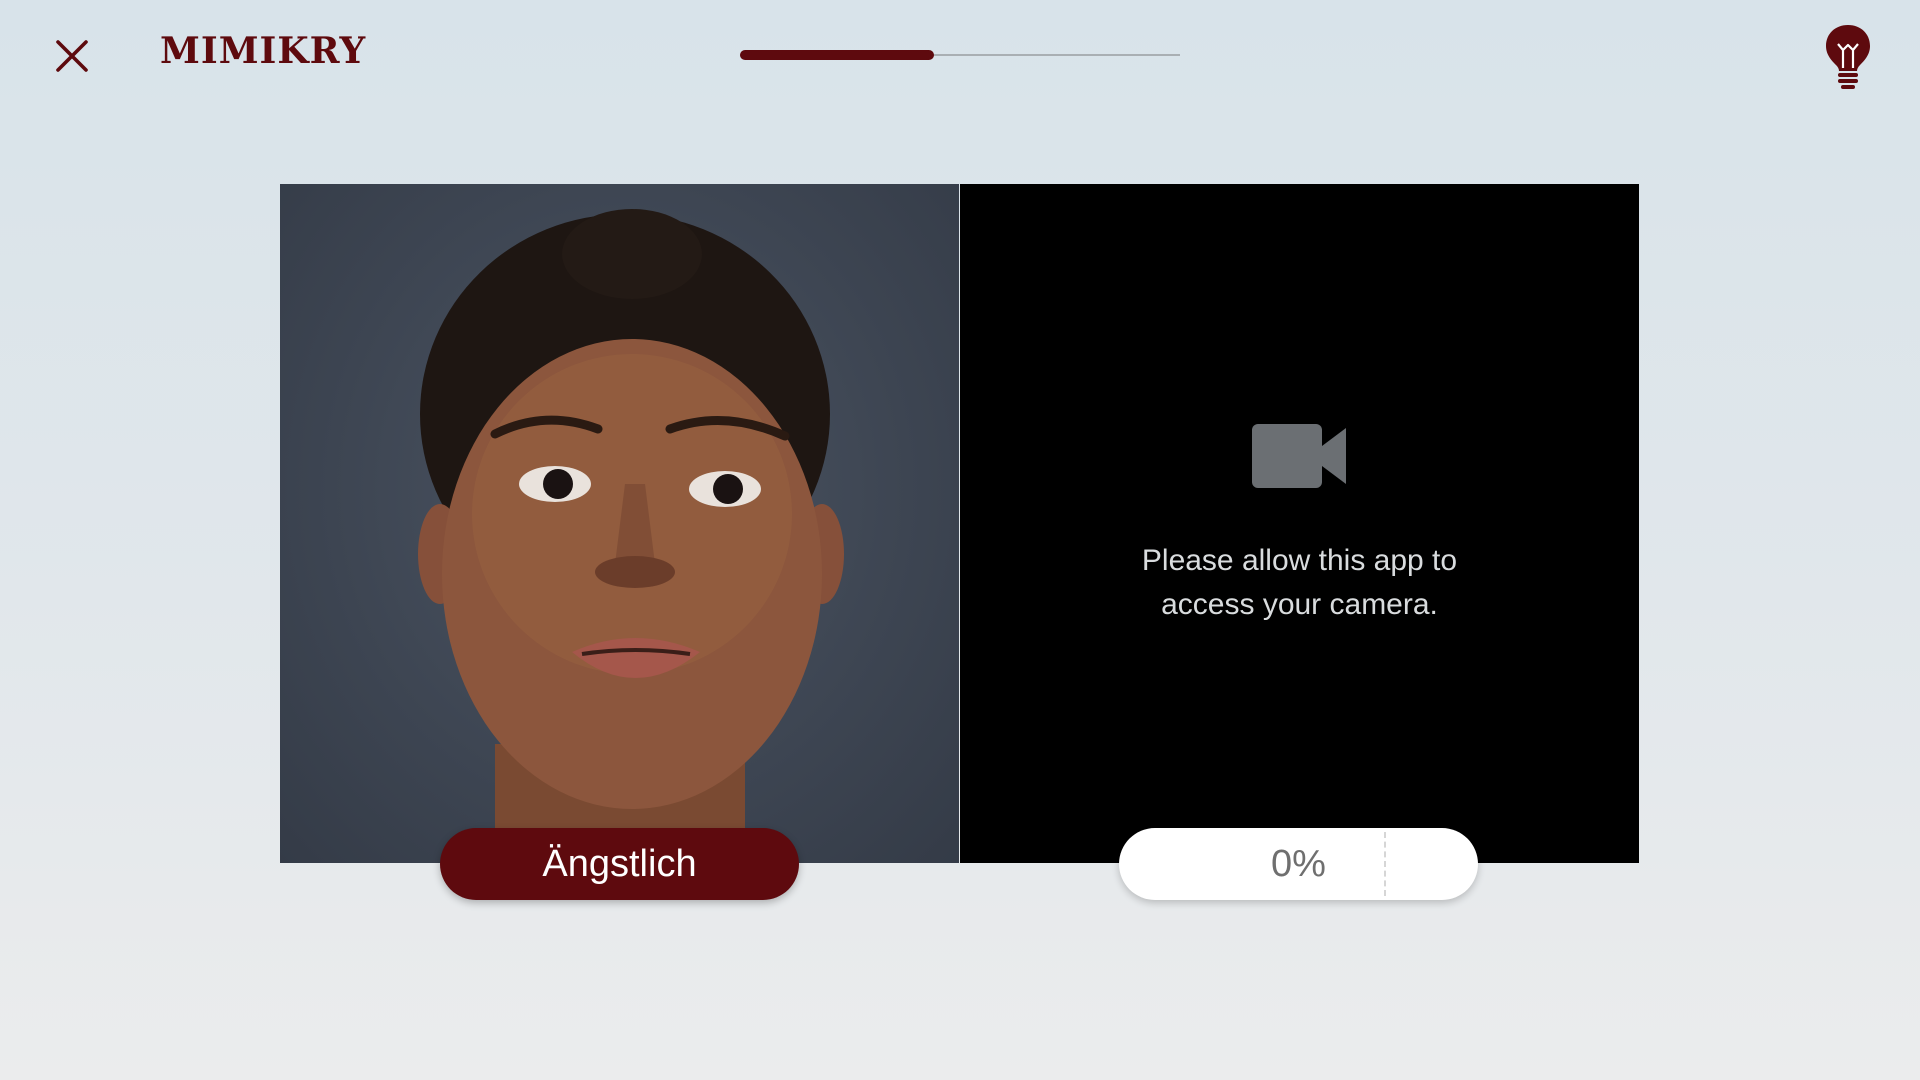 The width and height of the screenshot is (1920, 1080). Describe the element at coordinates (837, 55) in the screenshot. I see `progress-fill` at that location.